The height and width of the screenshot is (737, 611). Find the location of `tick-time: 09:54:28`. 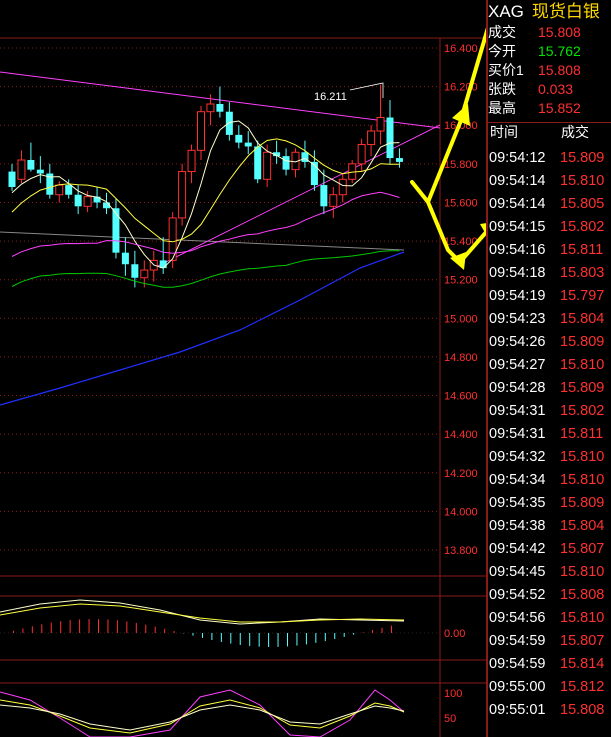

tick-time: 09:54:28 is located at coordinates (517, 388).